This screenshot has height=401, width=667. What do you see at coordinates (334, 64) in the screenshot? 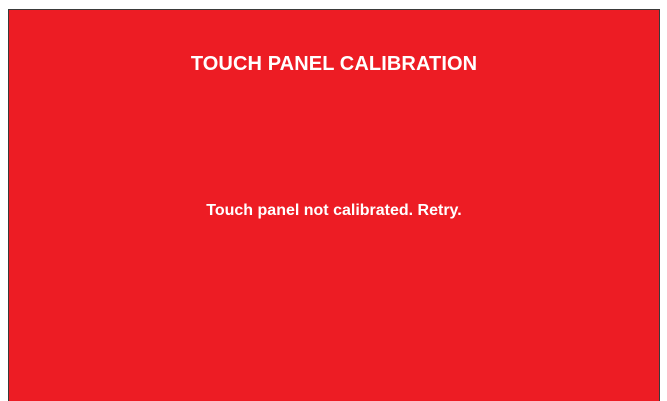
I see `screen-title: TOUCH PANEL CALIBRATION` at bounding box center [334, 64].